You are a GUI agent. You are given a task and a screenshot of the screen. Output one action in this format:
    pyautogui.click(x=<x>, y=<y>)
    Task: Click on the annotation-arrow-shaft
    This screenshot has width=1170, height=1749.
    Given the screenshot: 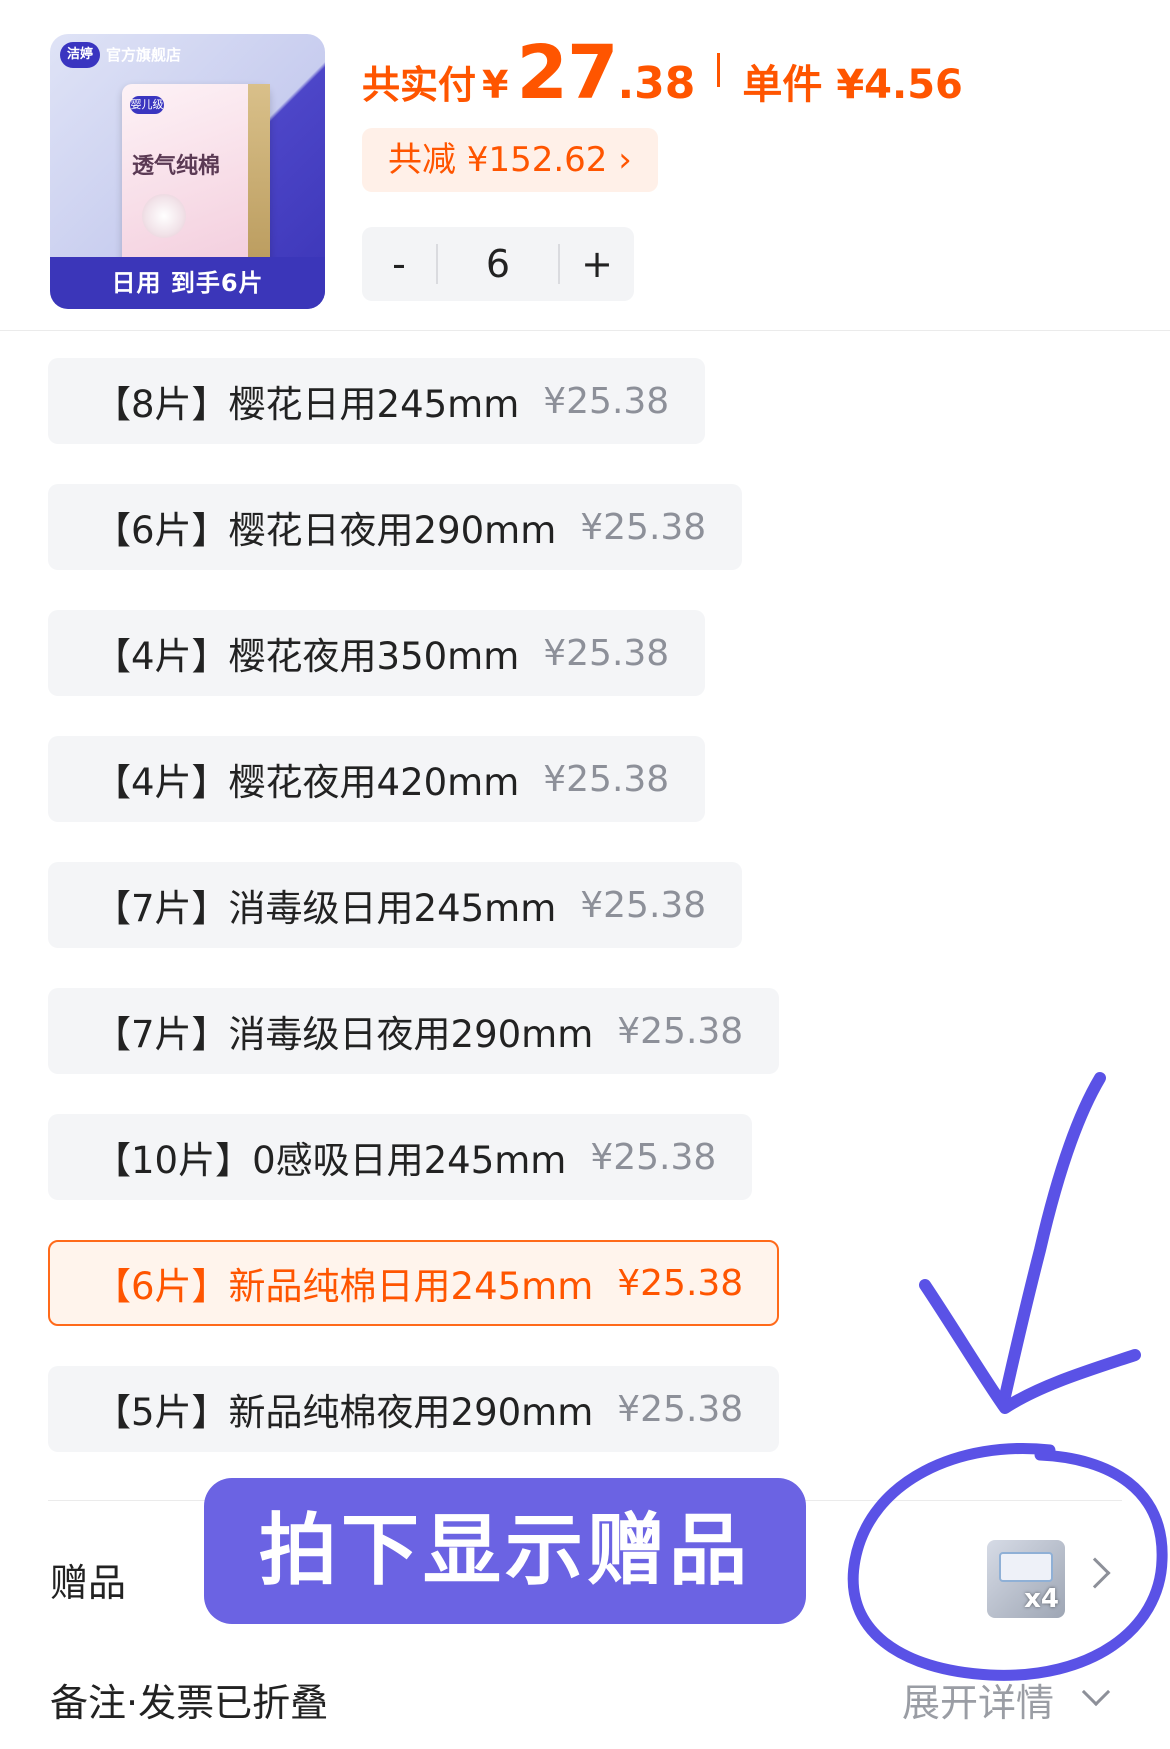 What is the action you would take?
    pyautogui.click(x=1051, y=1241)
    